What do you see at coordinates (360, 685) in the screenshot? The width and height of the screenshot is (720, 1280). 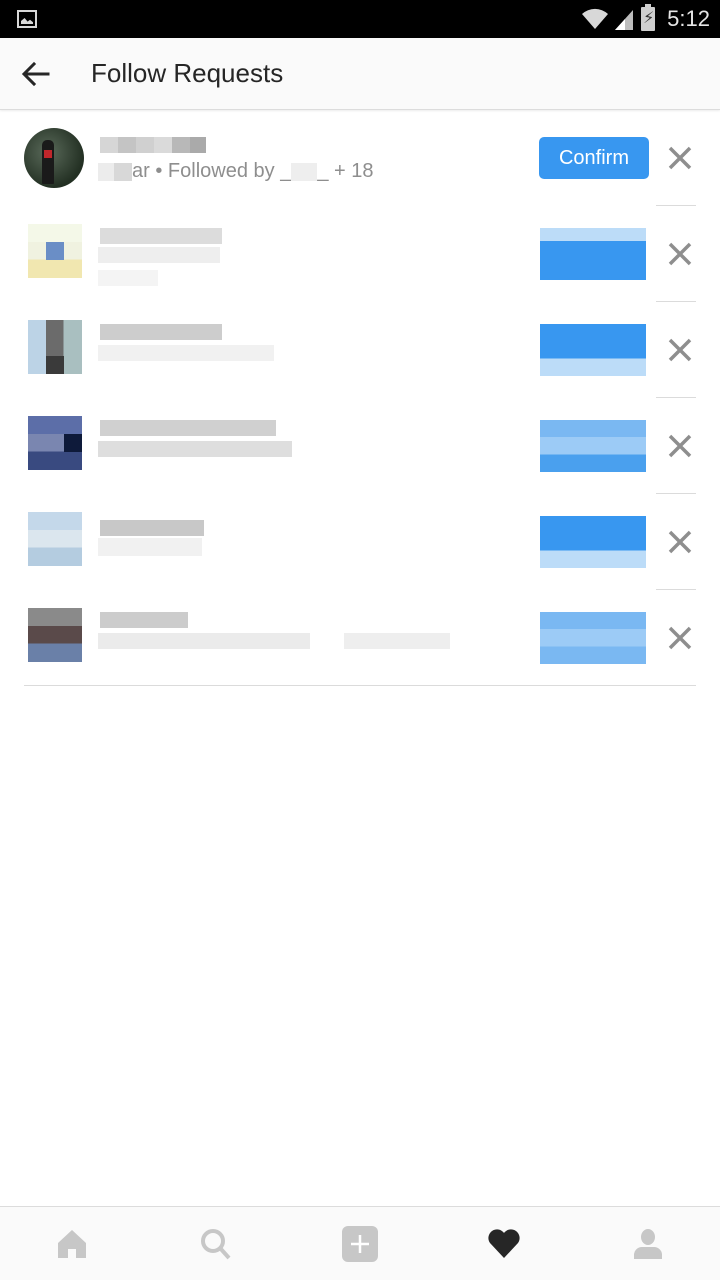 I see `row-divider` at bounding box center [360, 685].